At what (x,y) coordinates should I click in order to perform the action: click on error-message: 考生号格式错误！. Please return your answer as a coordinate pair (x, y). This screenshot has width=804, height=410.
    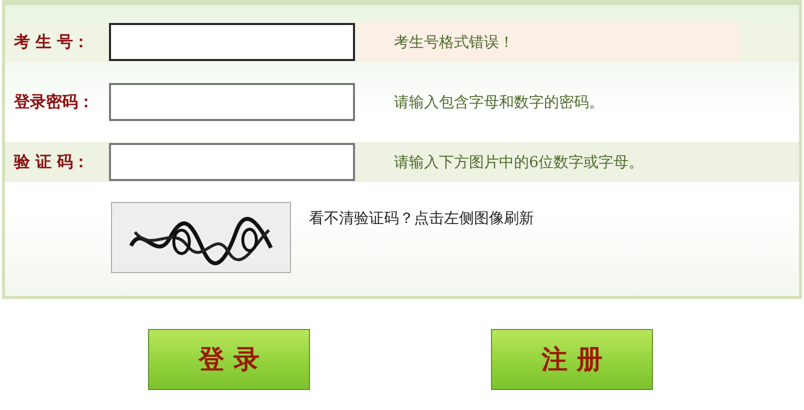
    Looking at the image, I should click on (454, 42).